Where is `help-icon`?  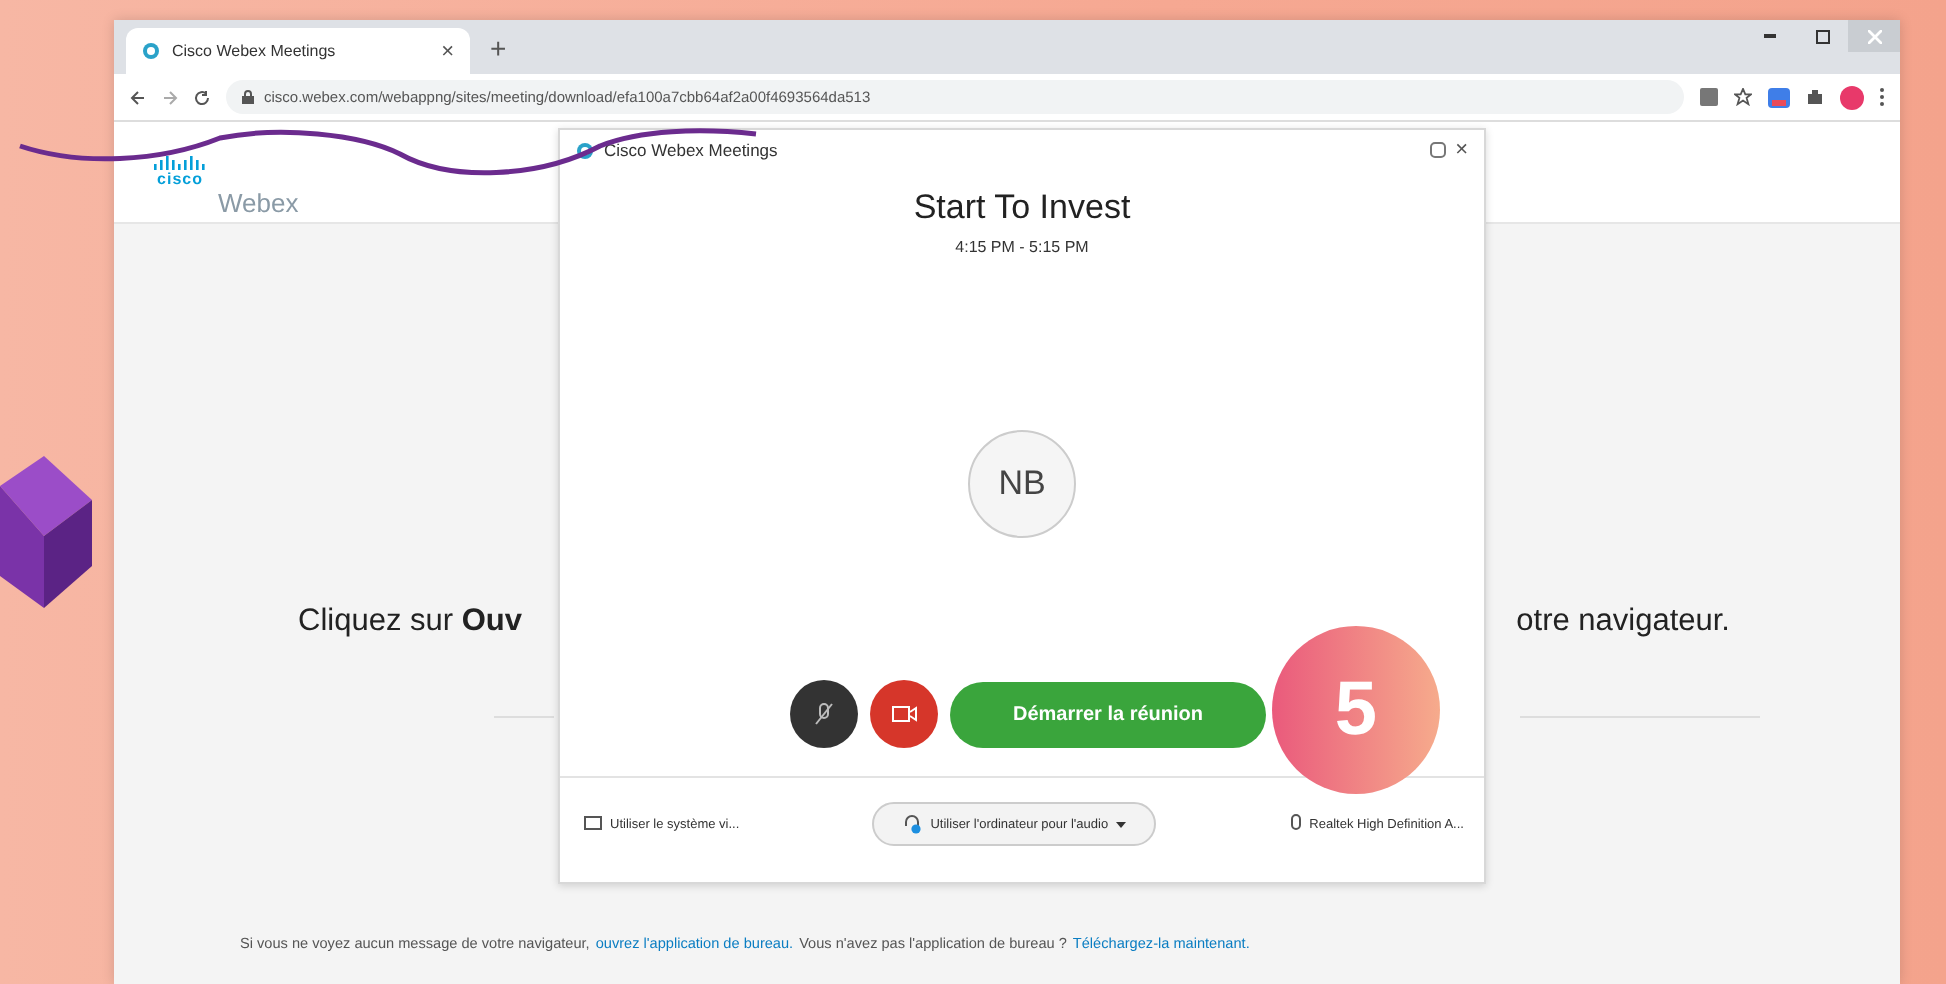
help-icon is located at coordinates (1437, 150).